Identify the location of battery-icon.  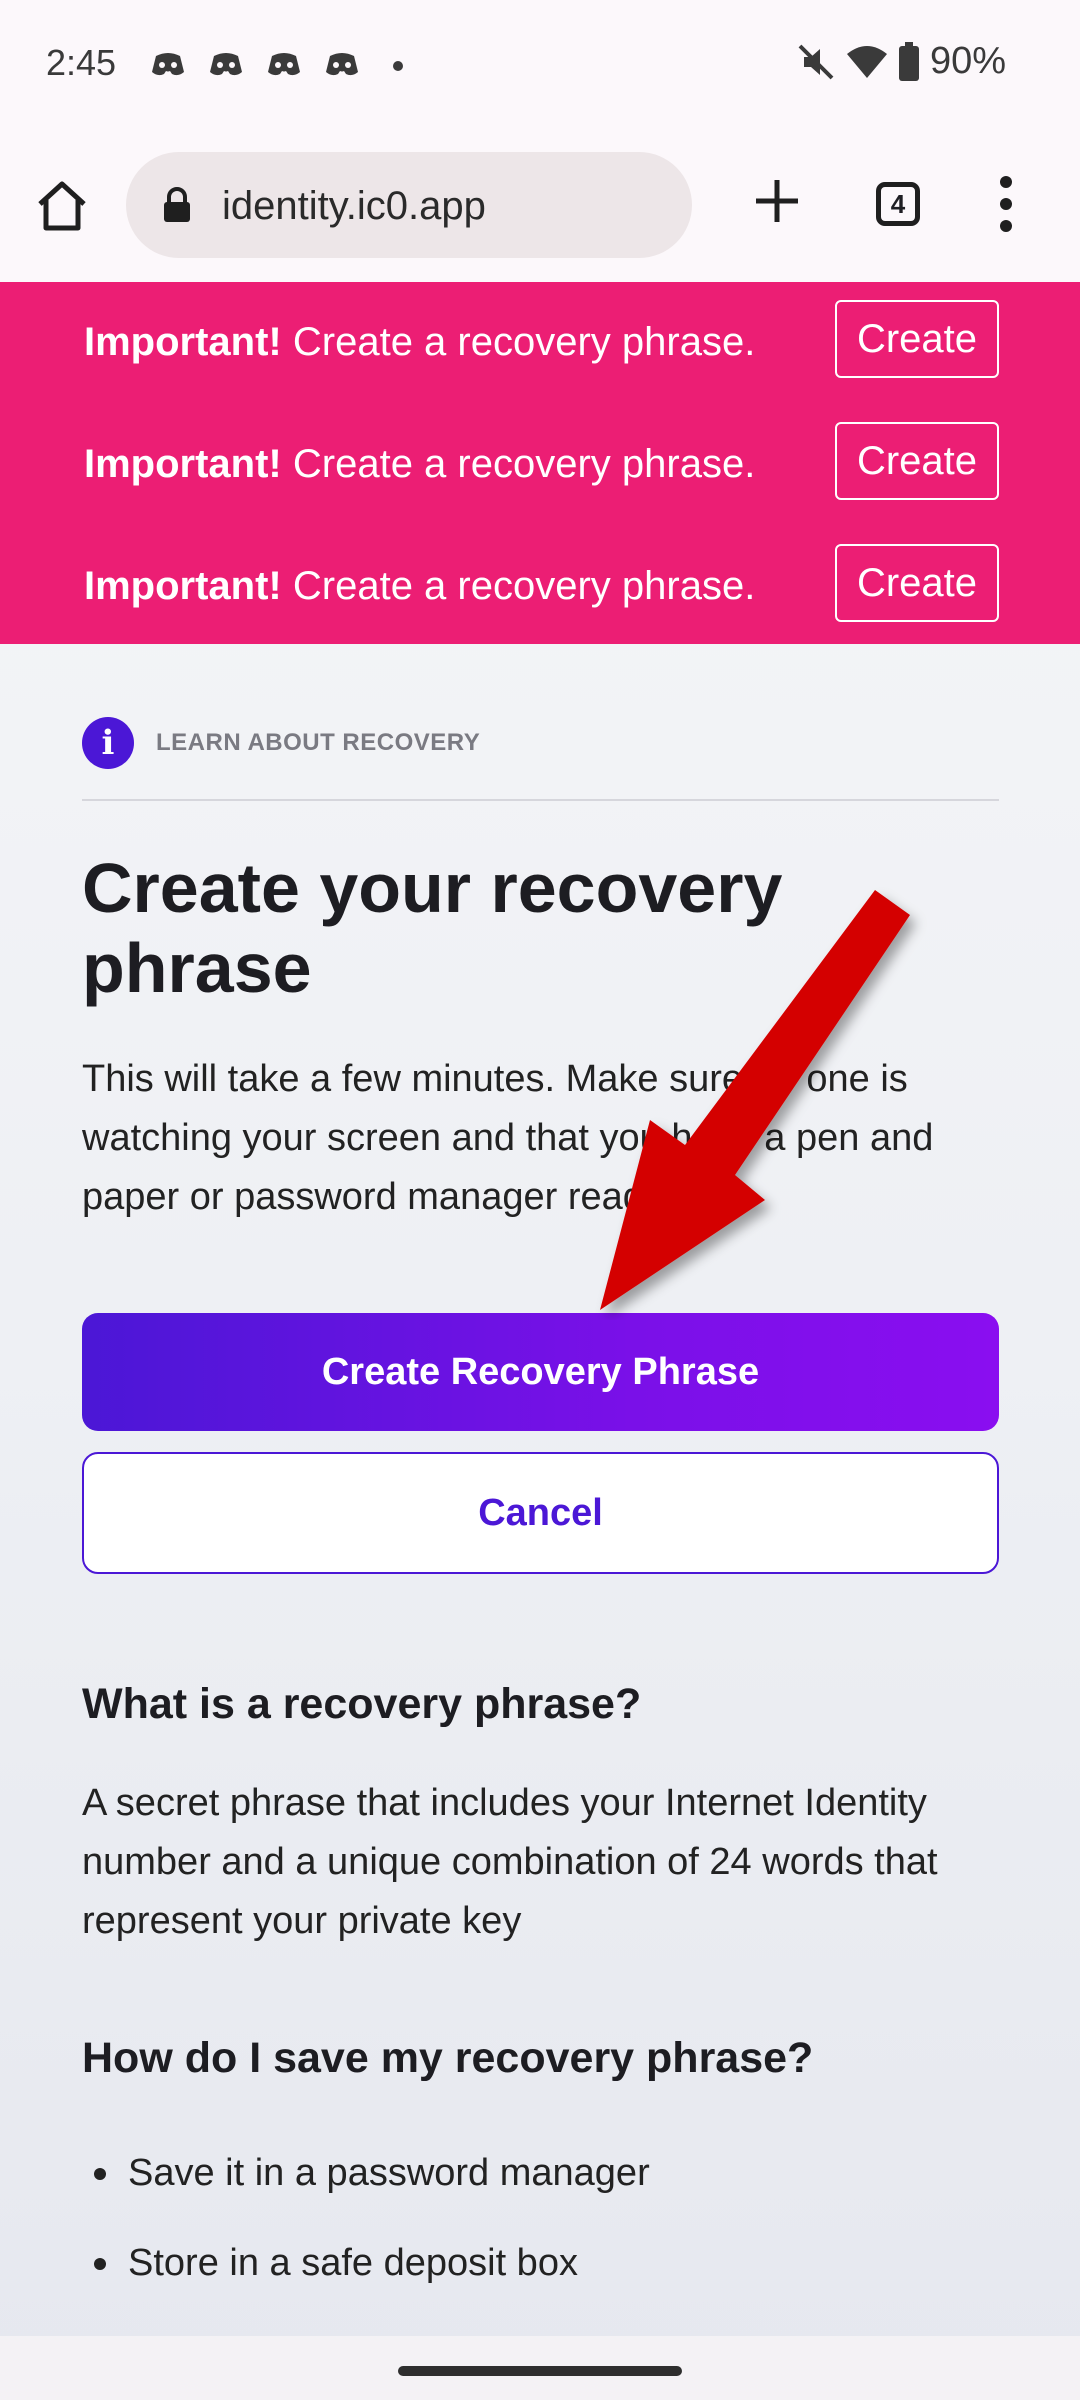
(908, 61).